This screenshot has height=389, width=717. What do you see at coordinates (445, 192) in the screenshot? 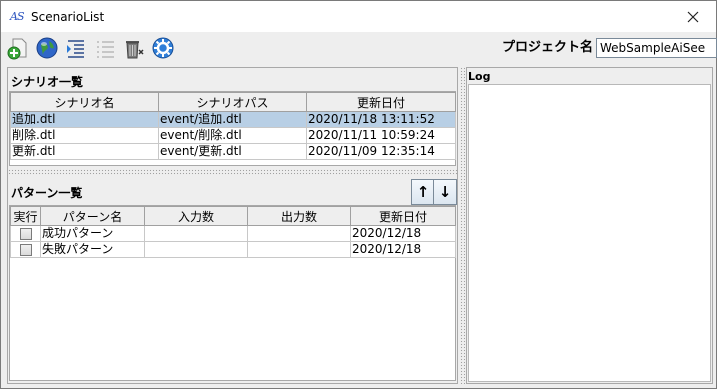
I see `move-down-button: ↓` at bounding box center [445, 192].